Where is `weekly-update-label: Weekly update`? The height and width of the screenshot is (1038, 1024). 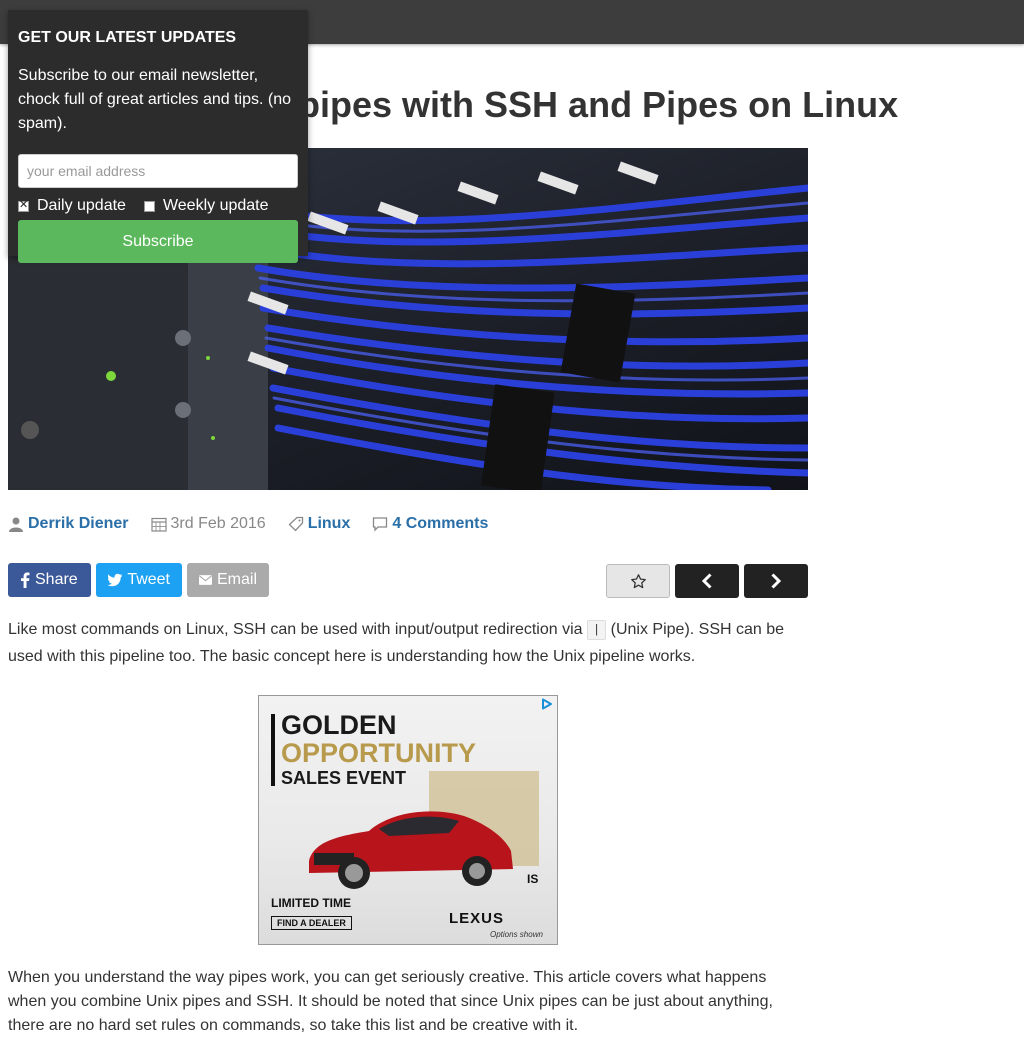
weekly-update-label: Weekly update is located at coordinates (215, 205).